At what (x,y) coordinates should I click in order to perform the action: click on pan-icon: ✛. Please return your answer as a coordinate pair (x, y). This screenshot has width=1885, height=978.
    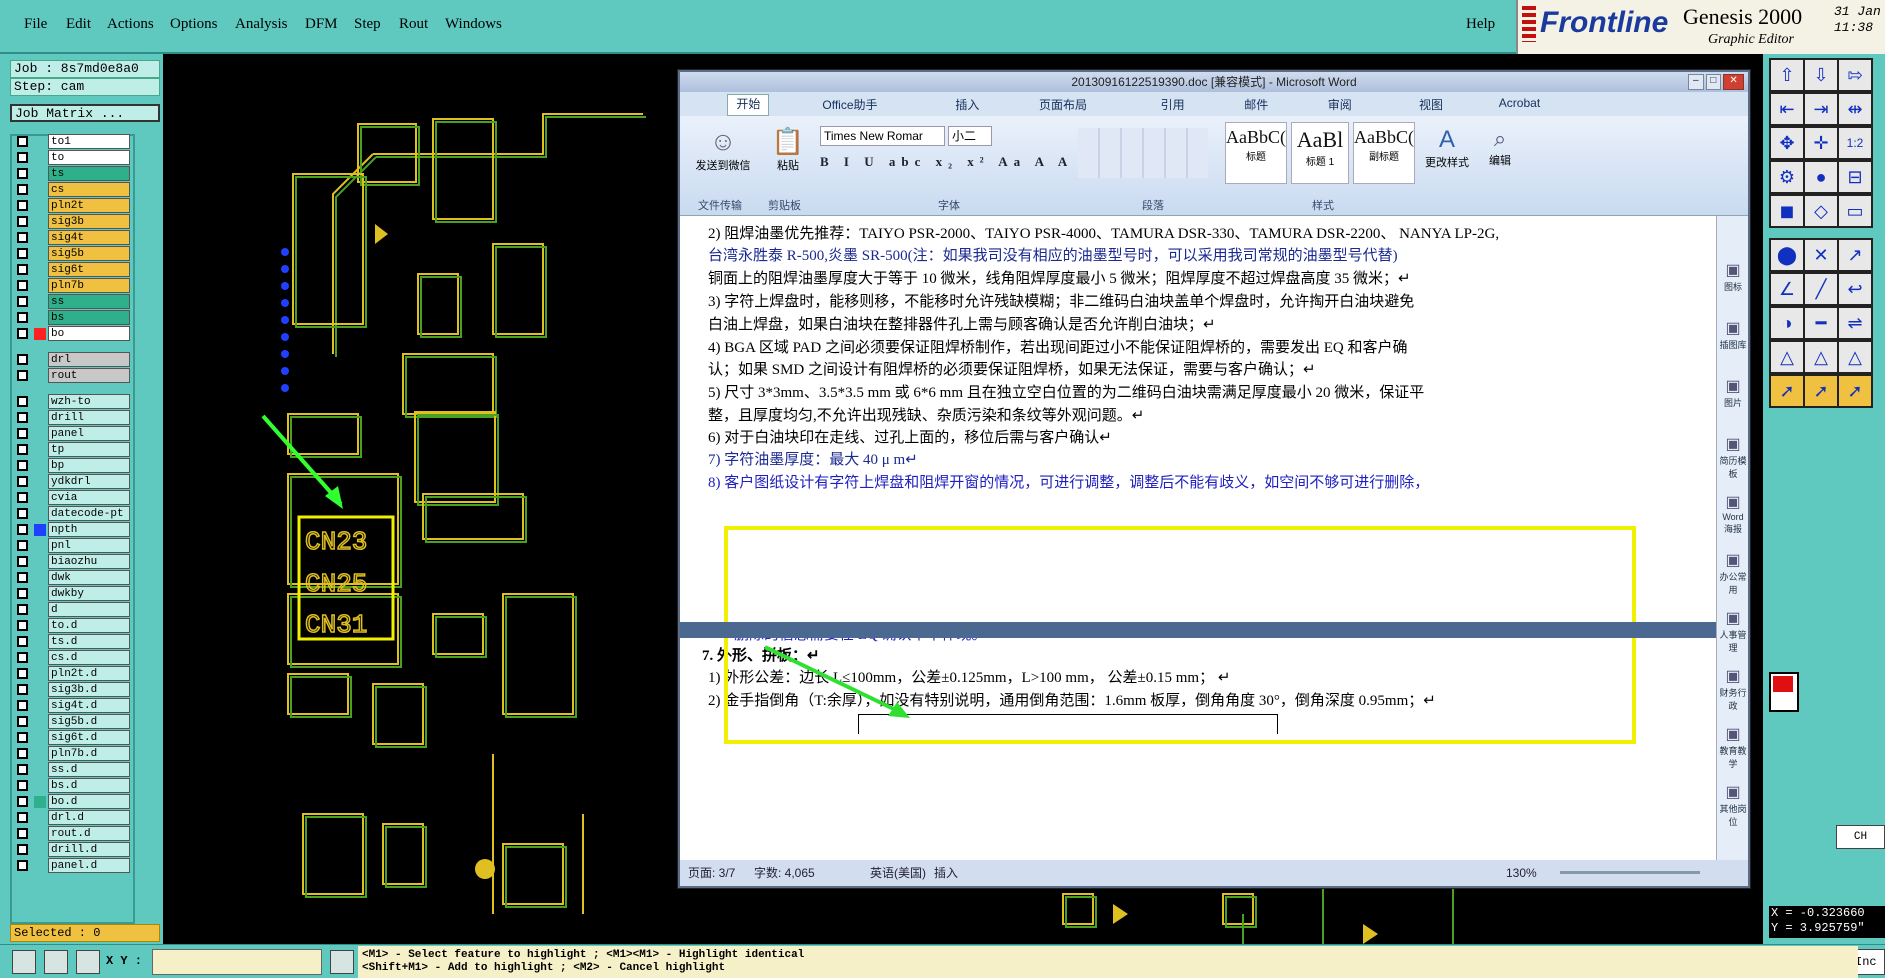
    Looking at the image, I should click on (1821, 143).